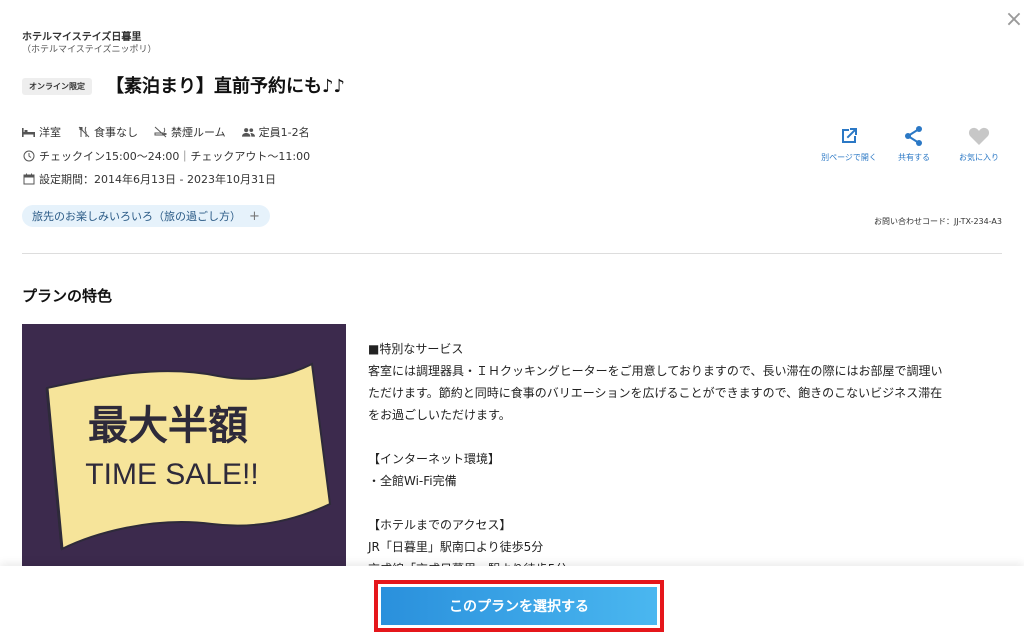 The height and width of the screenshot is (641, 1024). Describe the element at coordinates (284, 132) in the screenshot. I see `capacity-label: 定員1-2名` at that location.